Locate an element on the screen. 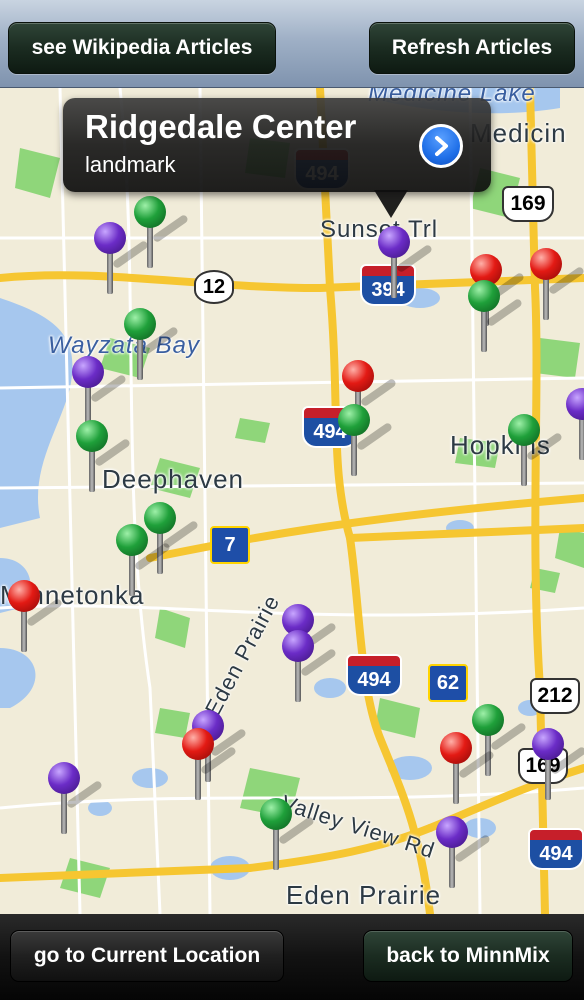 The height and width of the screenshot is (1000, 584). i494-low-shield-label: 494 is located at coordinates (374, 681).